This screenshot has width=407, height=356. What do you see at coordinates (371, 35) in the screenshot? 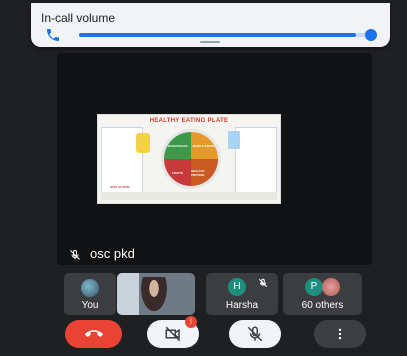
I see `volume-thumb` at bounding box center [371, 35].